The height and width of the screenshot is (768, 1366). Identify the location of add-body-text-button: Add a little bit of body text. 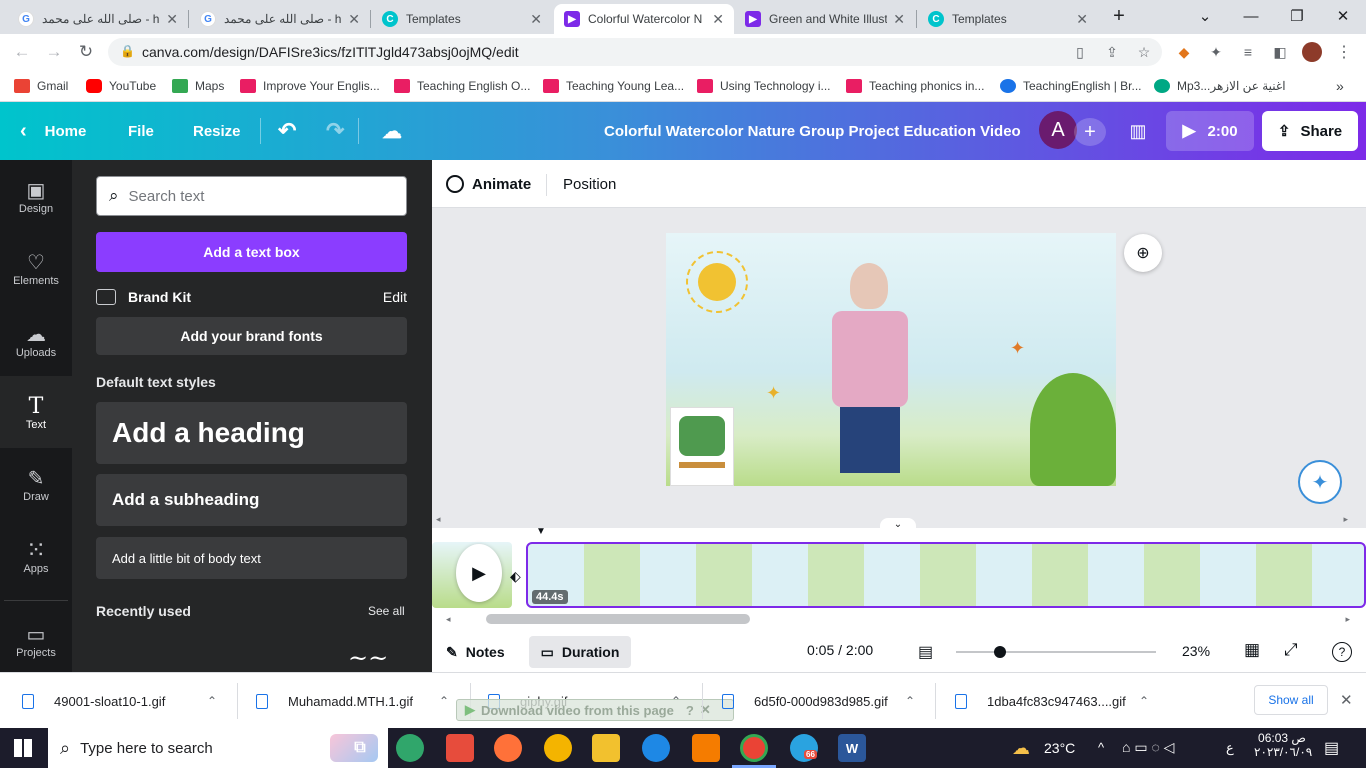
(251, 558).